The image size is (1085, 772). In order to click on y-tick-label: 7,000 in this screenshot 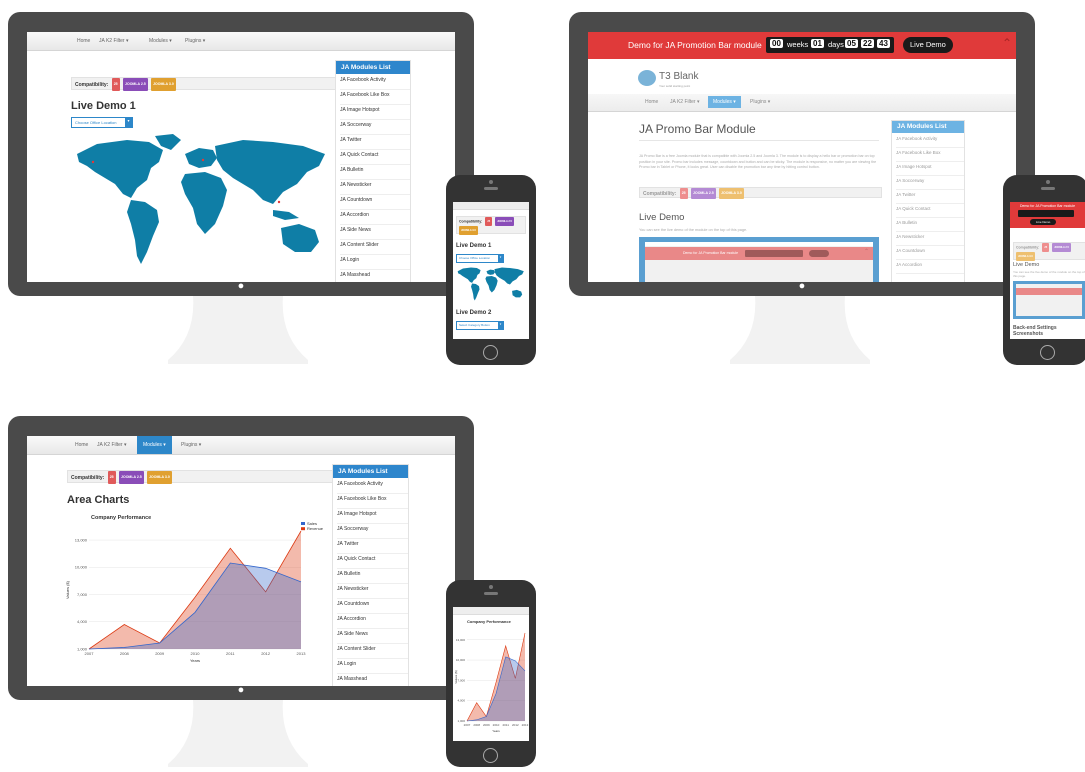, I will do `click(82, 594)`.